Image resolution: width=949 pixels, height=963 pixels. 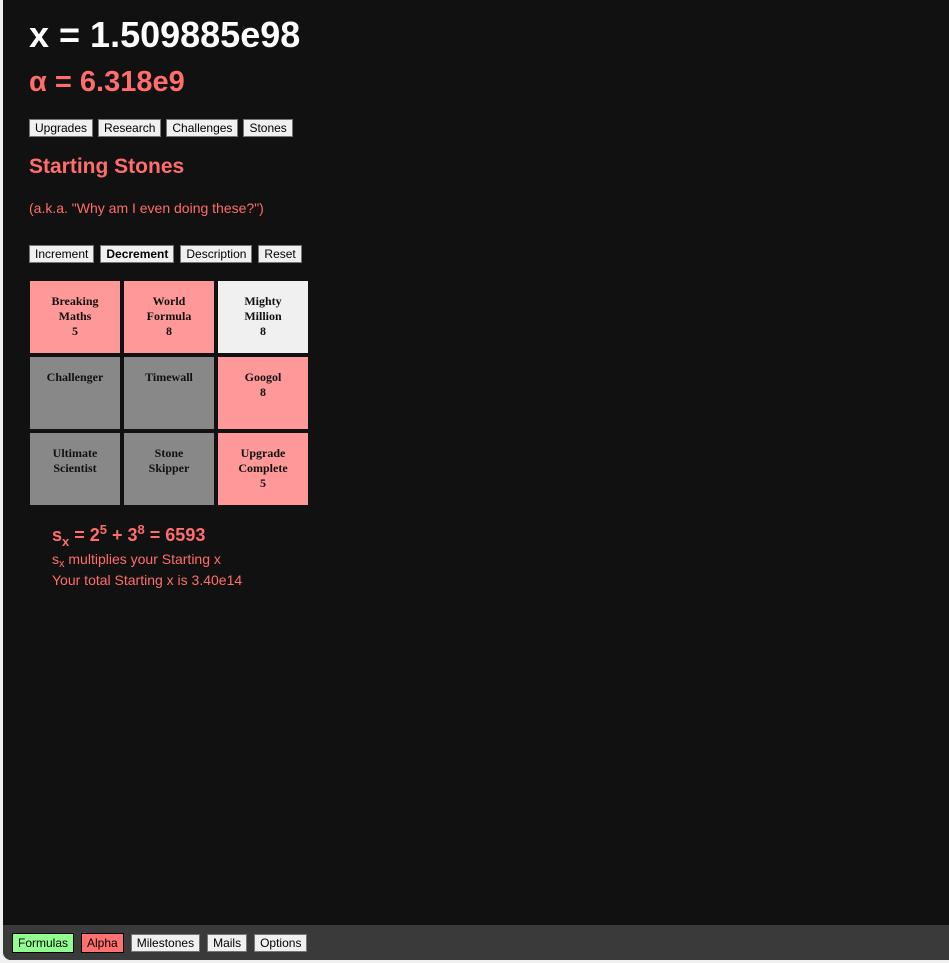 What do you see at coordinates (129, 535) in the screenshot?
I see `sx-formula: sx = 25 + 38 = 6593` at bounding box center [129, 535].